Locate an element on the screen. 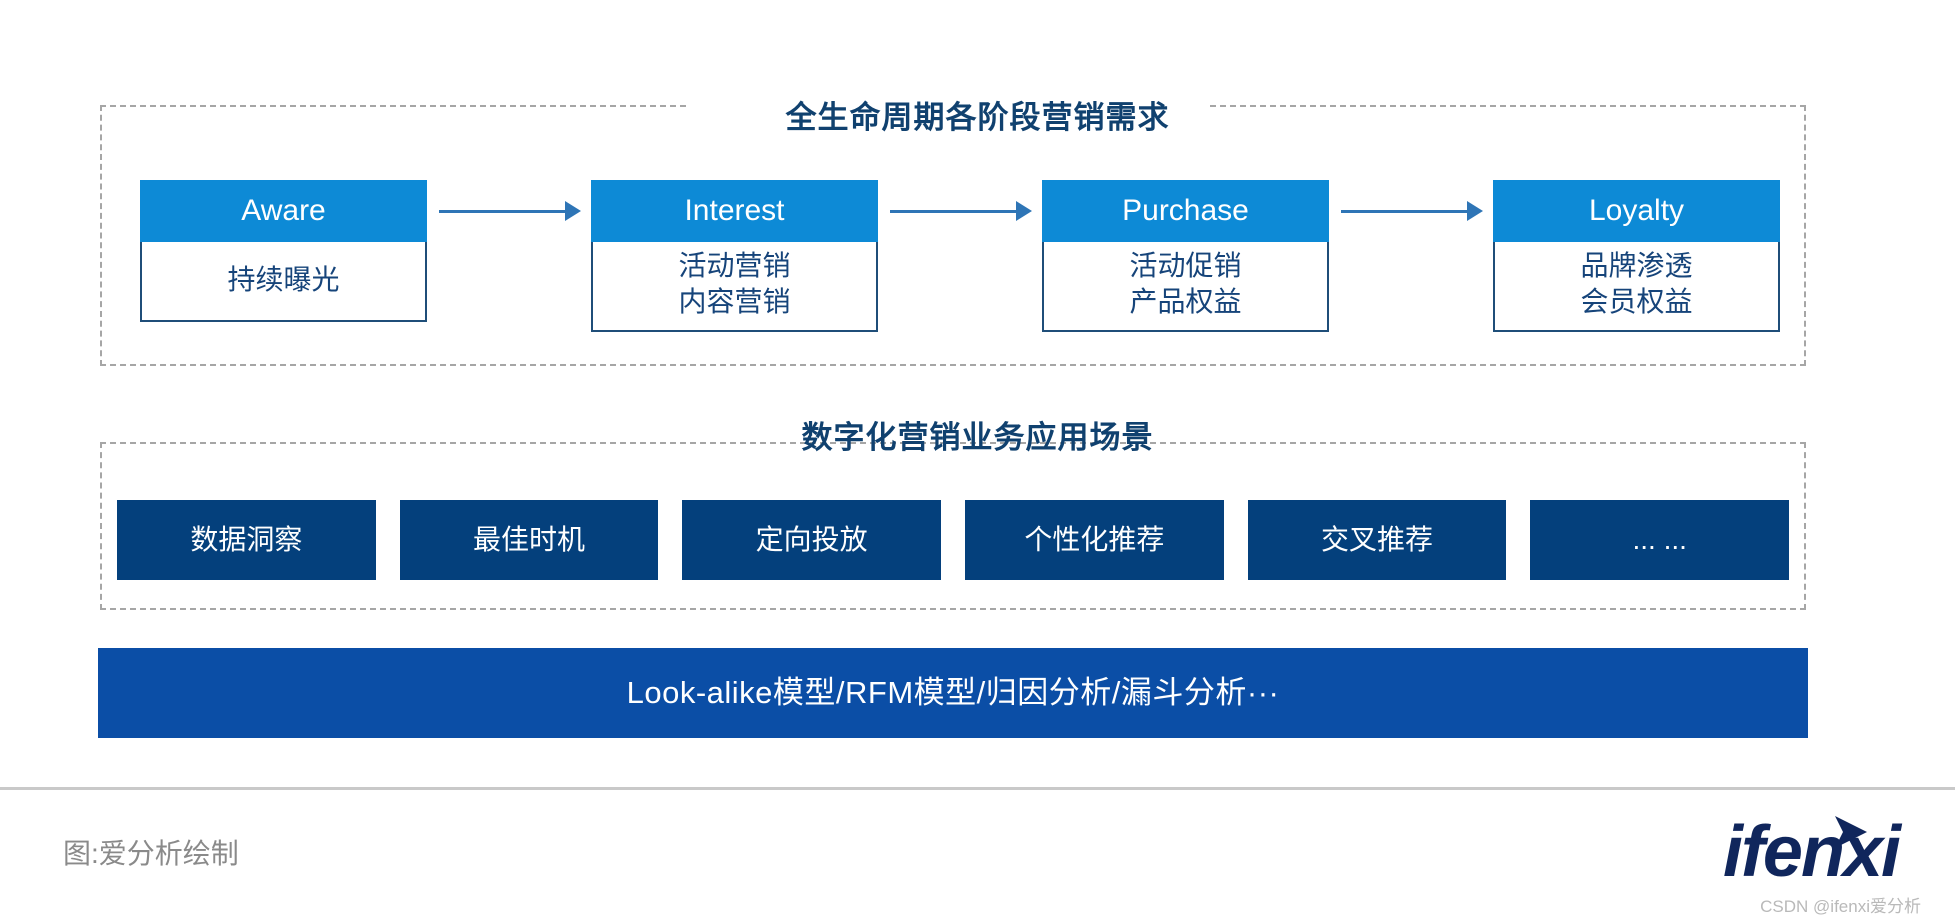  stage-body-aware: 持续曝光 is located at coordinates (283, 282).